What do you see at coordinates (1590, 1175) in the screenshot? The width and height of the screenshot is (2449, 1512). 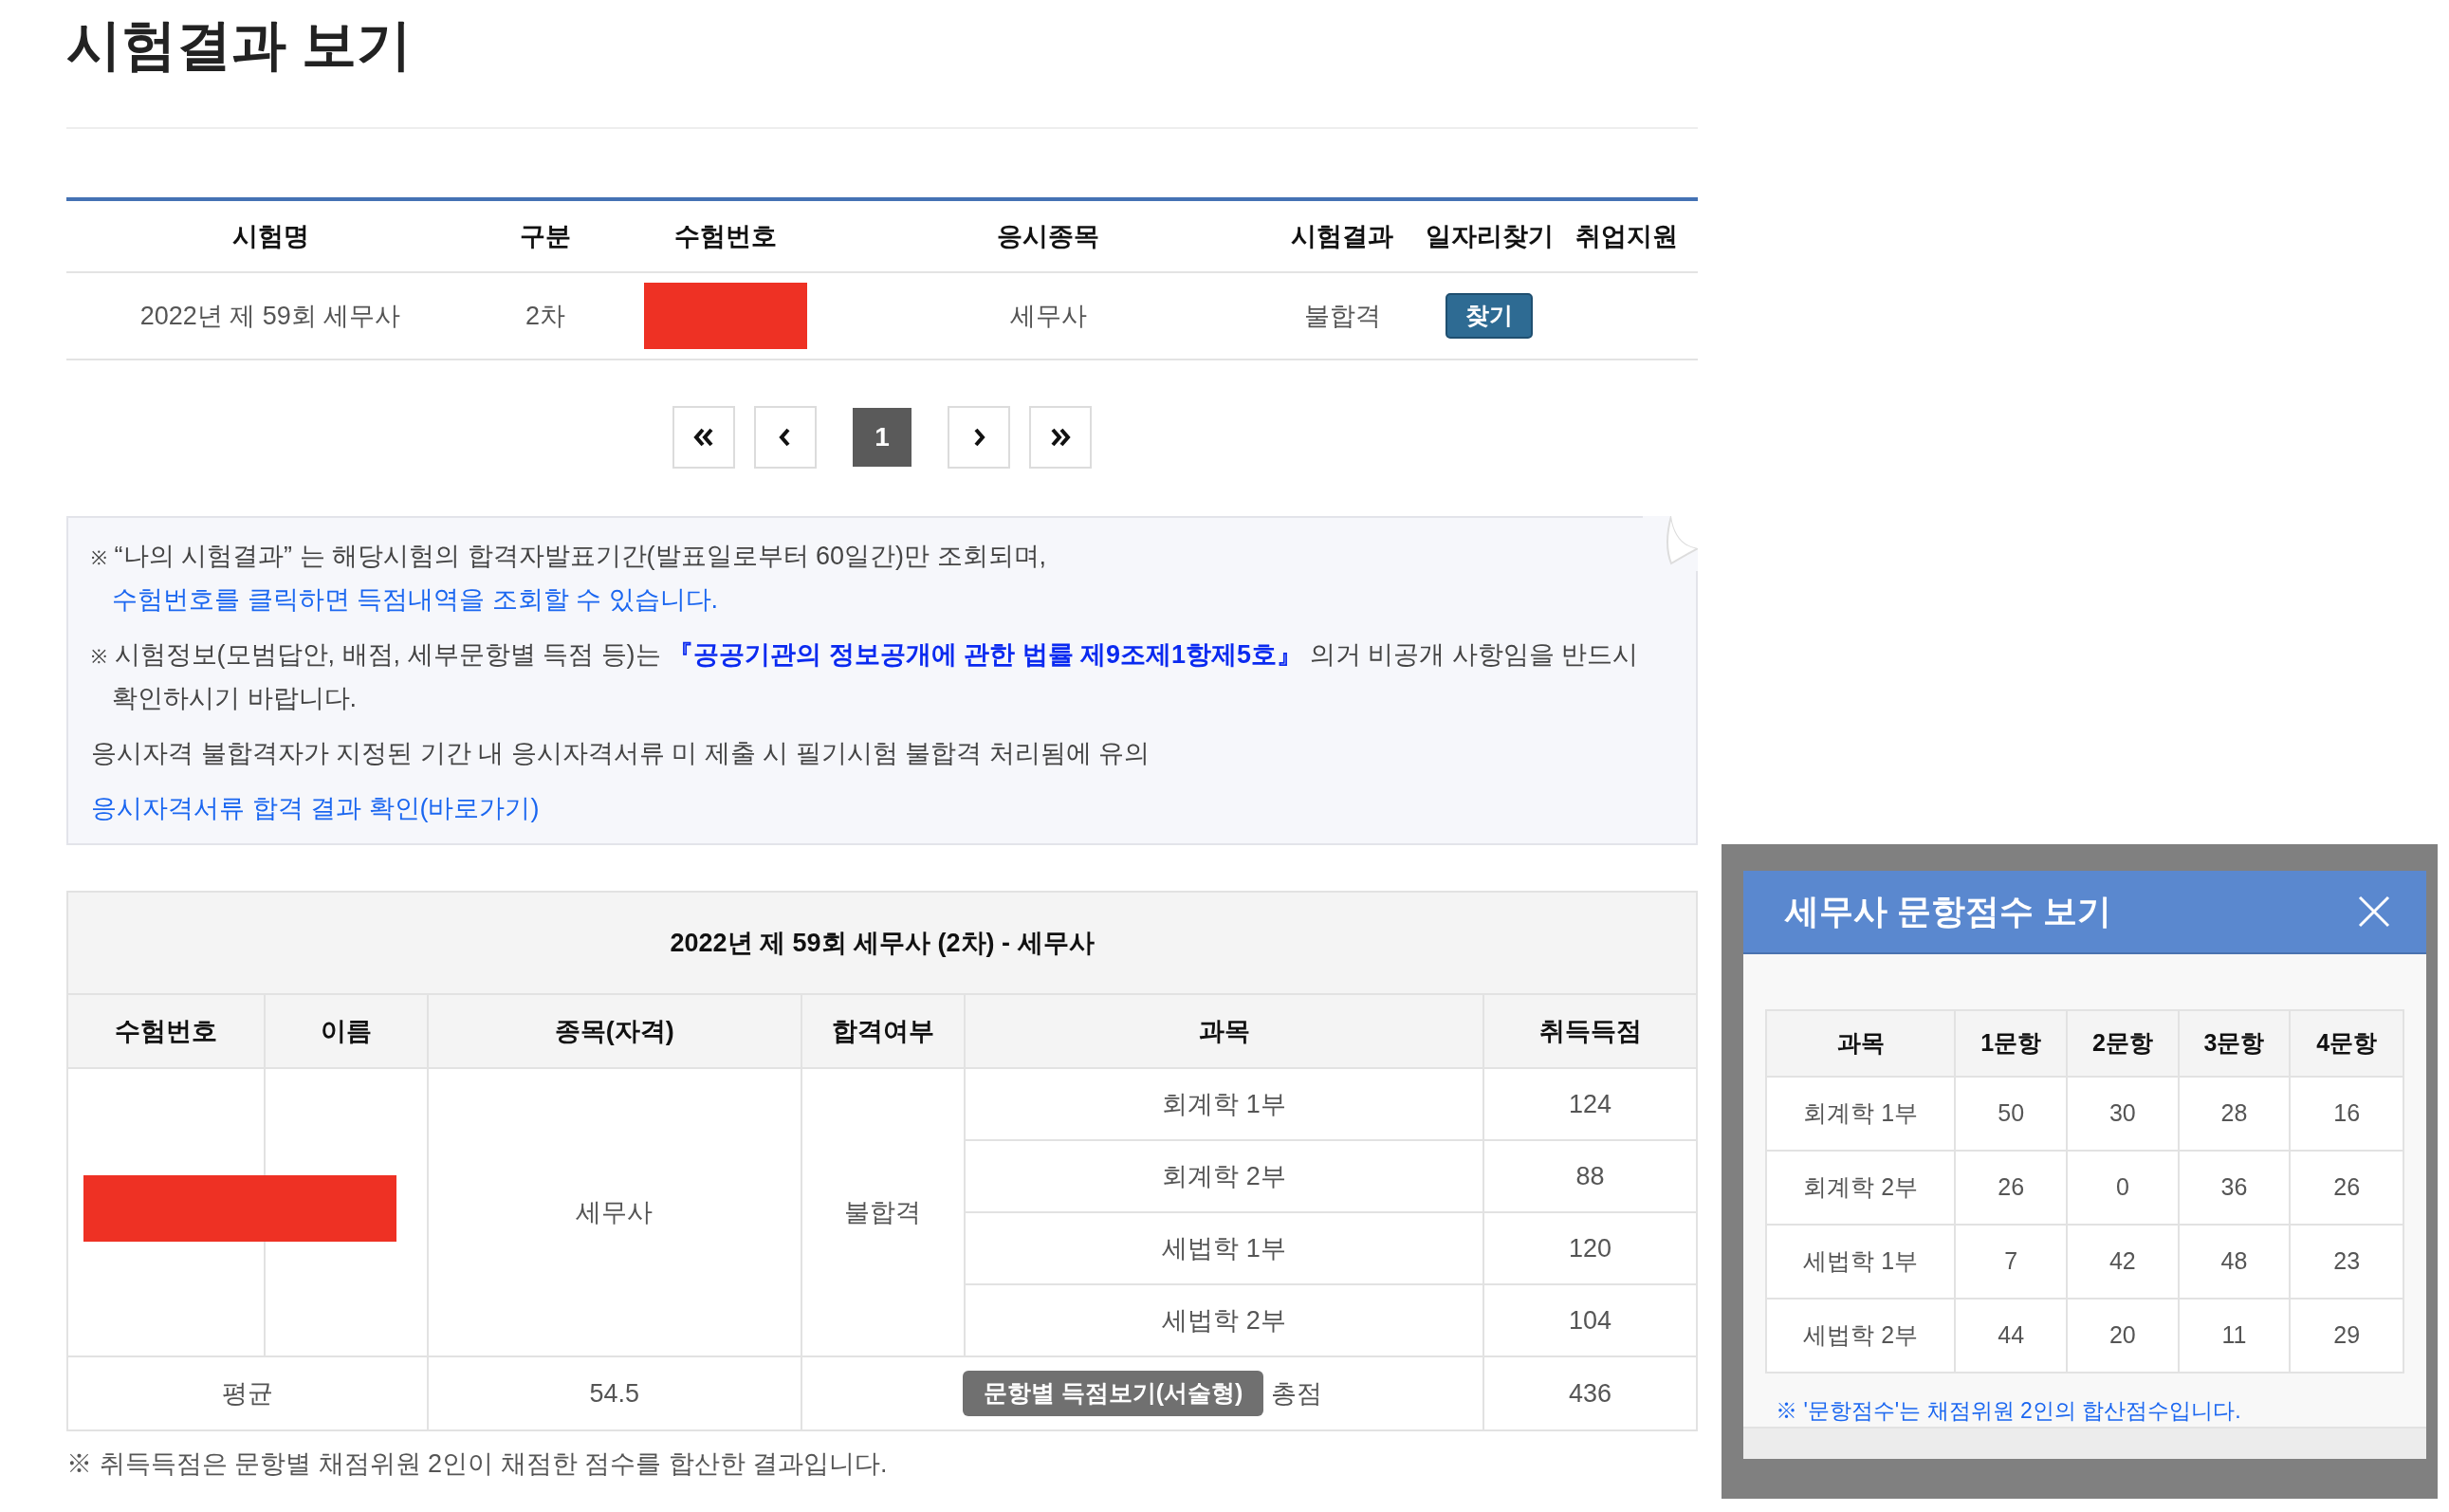 I see `table-cell: 88` at bounding box center [1590, 1175].